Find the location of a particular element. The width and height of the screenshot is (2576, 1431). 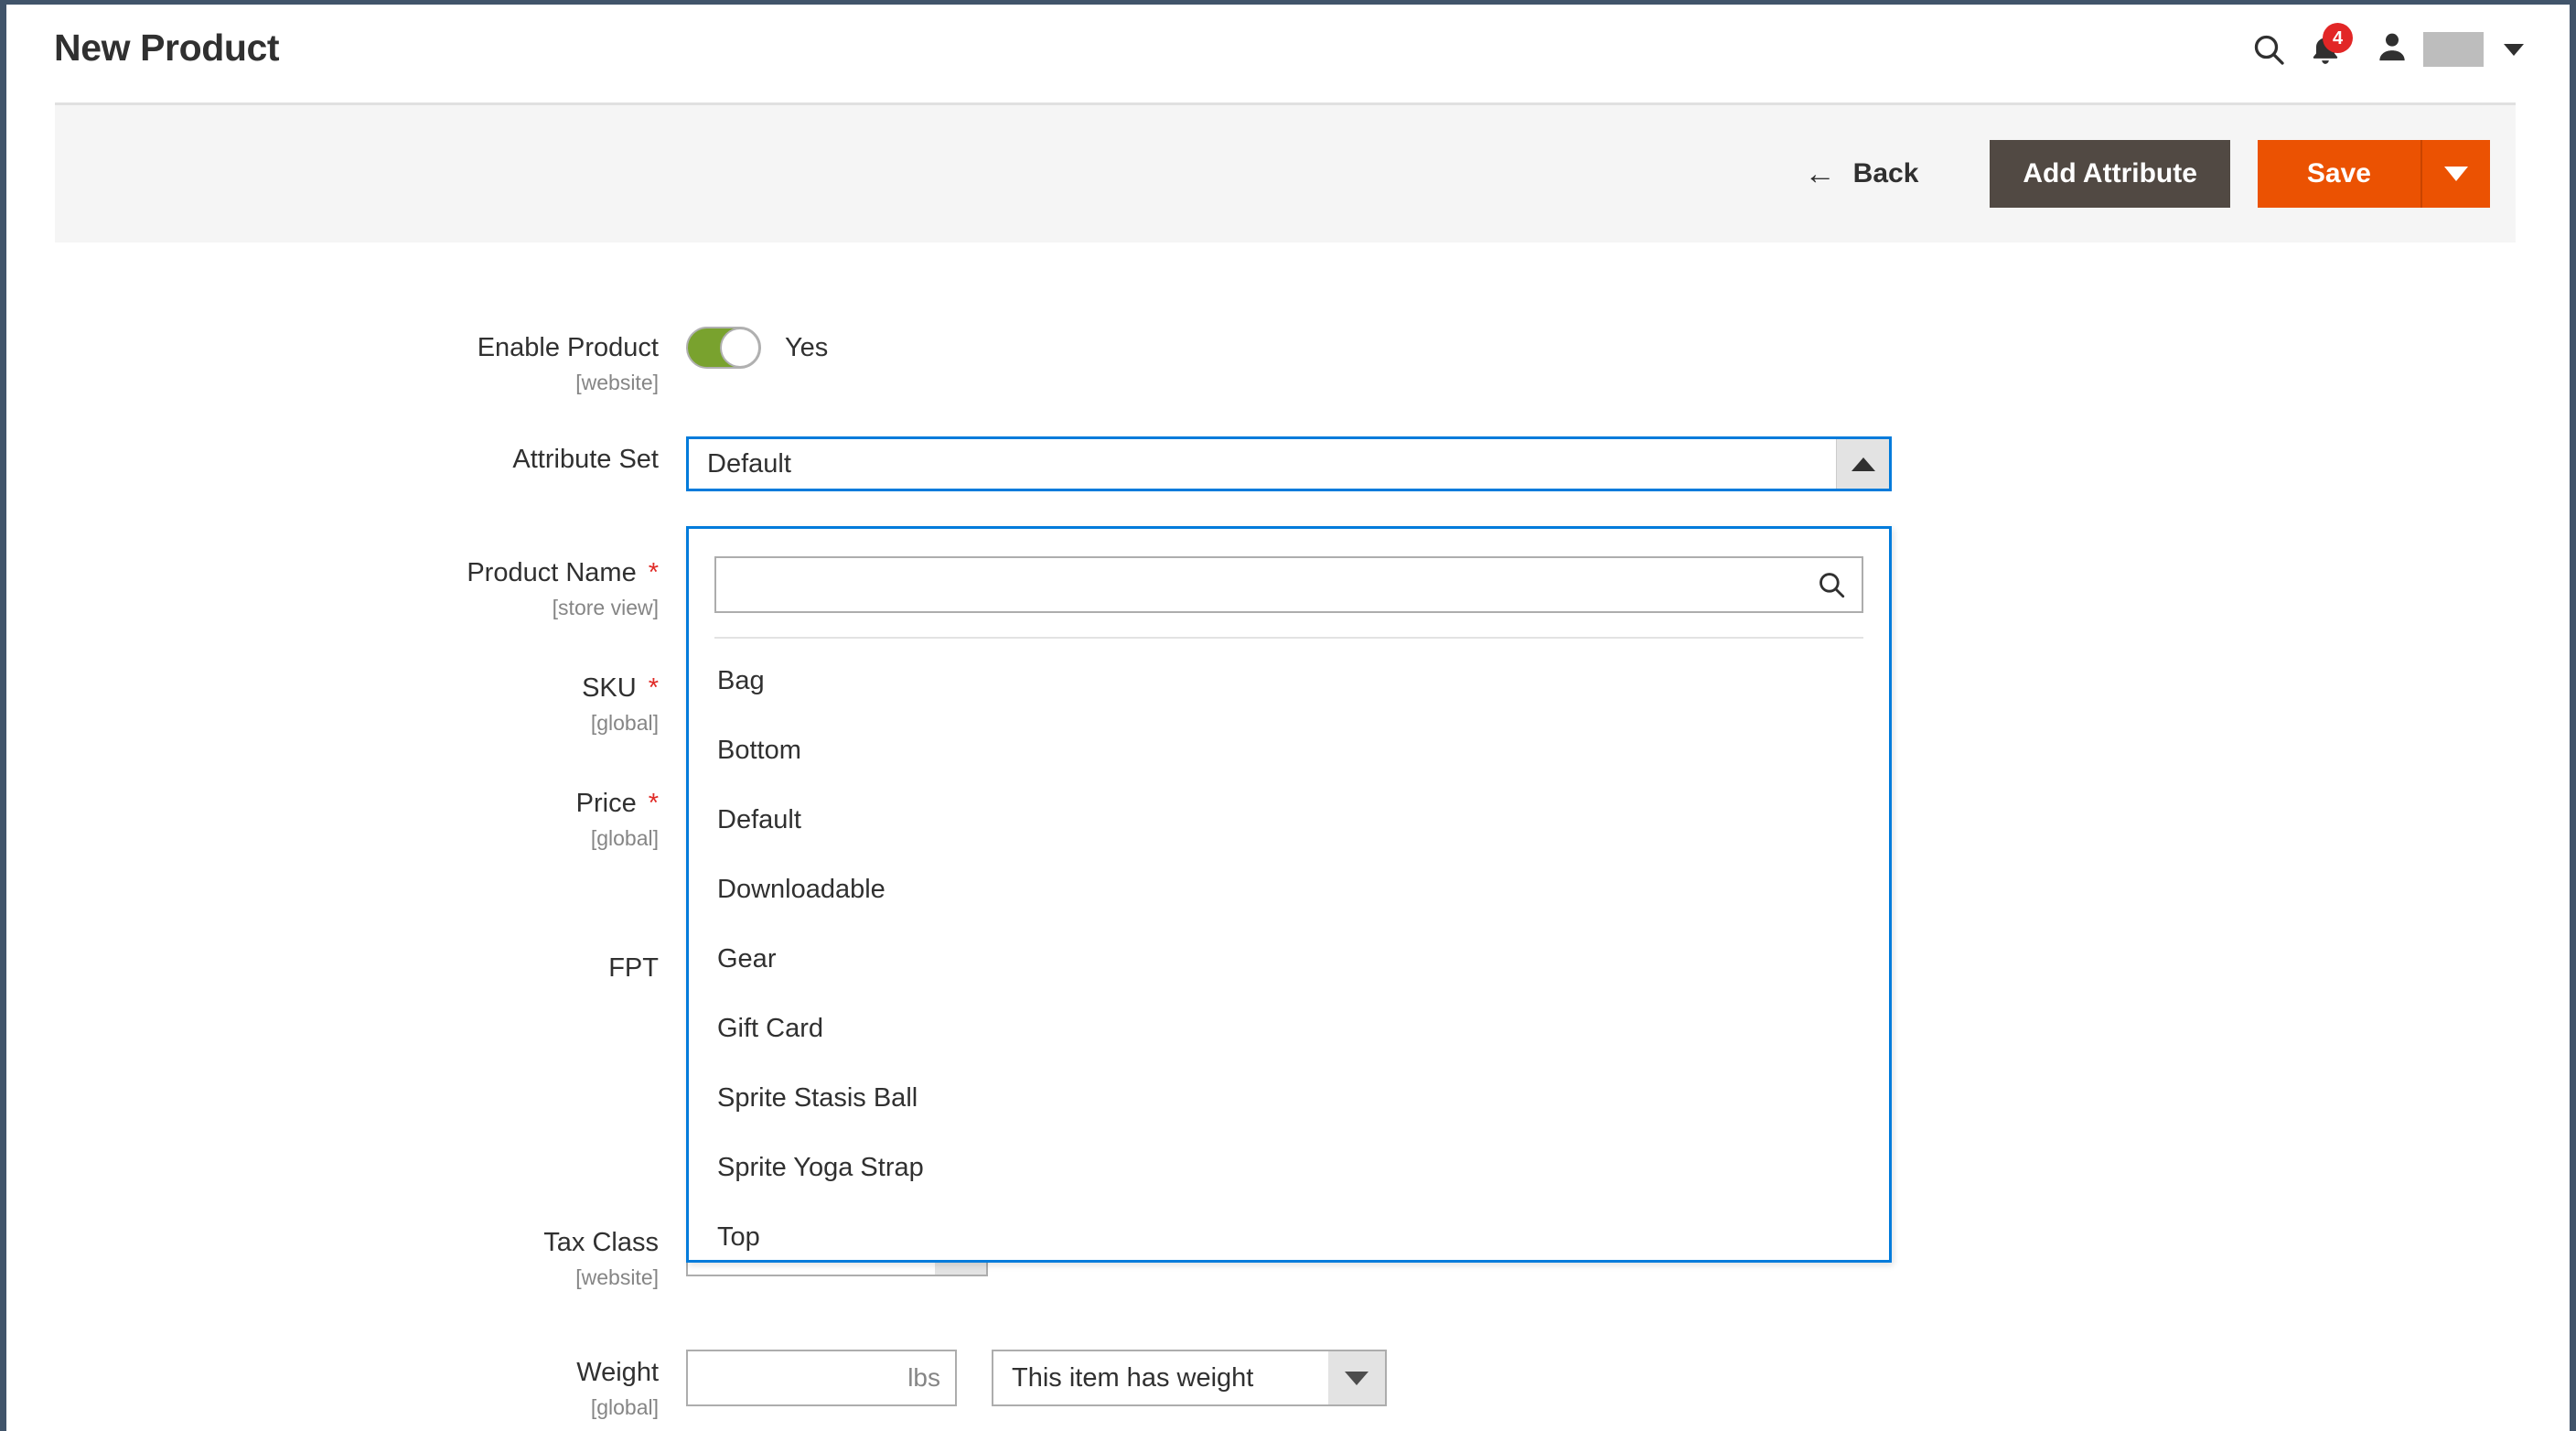

sku-scope: [global] is located at coordinates (624, 724).